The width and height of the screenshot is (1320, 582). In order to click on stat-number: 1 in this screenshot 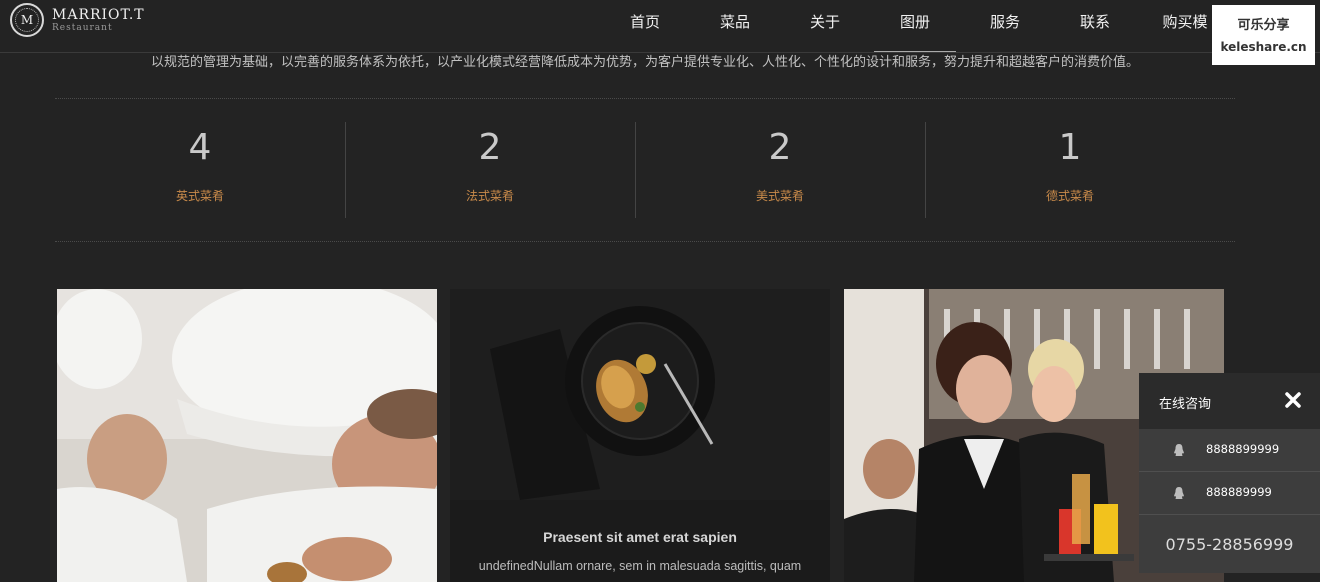, I will do `click(1070, 147)`.